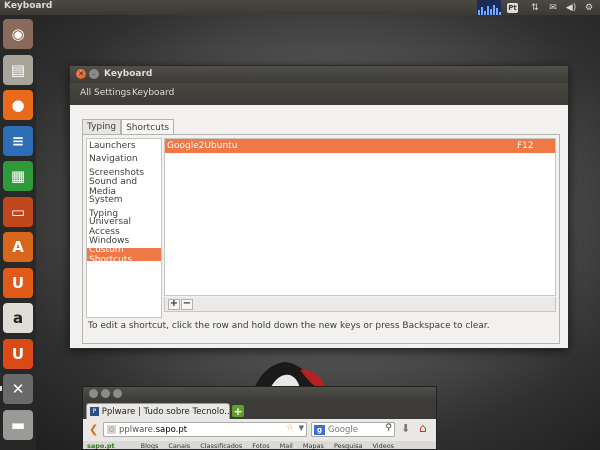 The height and width of the screenshot is (450, 600). What do you see at coordinates (221, 445) in the screenshot?
I see `bookmark-link: Classificados` at bounding box center [221, 445].